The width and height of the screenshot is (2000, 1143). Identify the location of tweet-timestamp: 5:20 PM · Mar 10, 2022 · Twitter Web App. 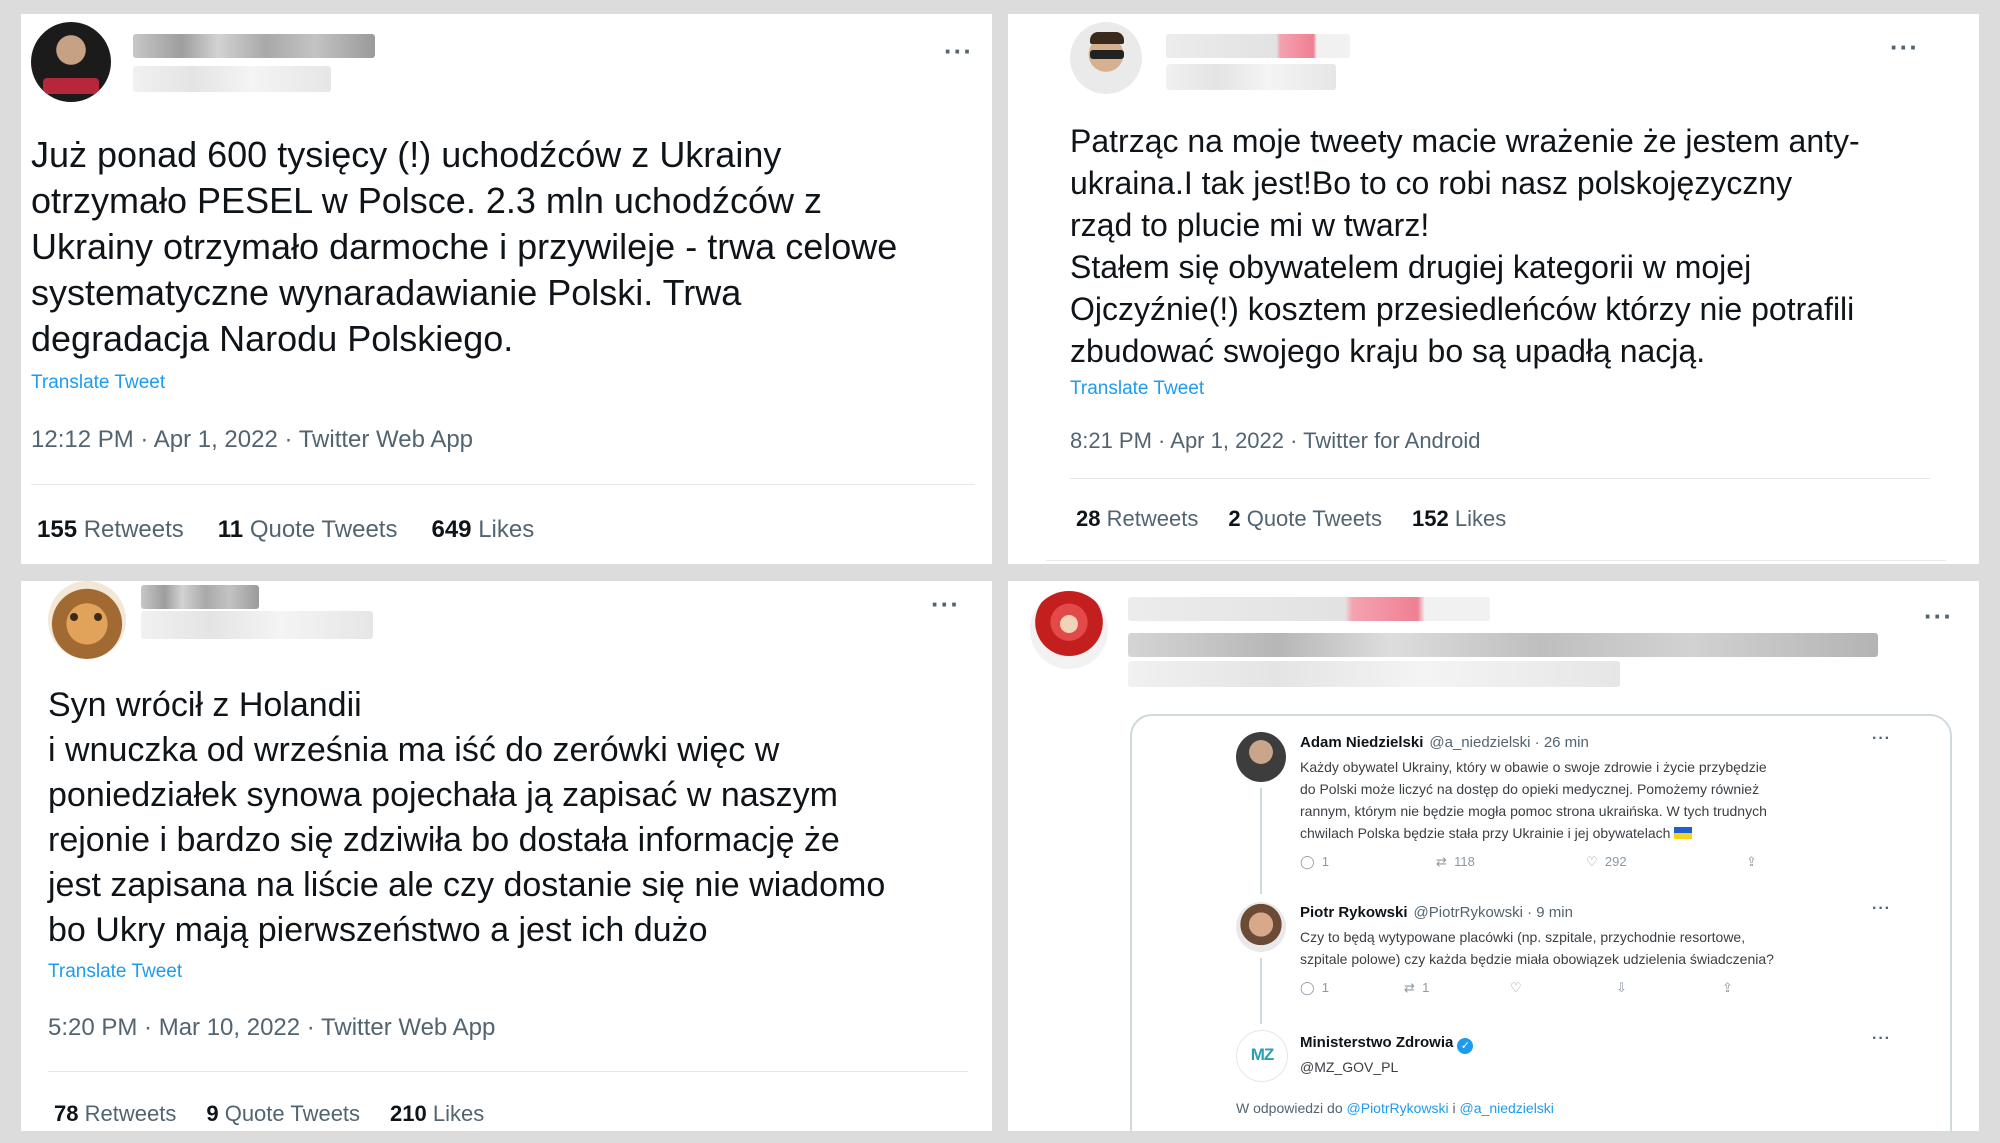
(271, 1028).